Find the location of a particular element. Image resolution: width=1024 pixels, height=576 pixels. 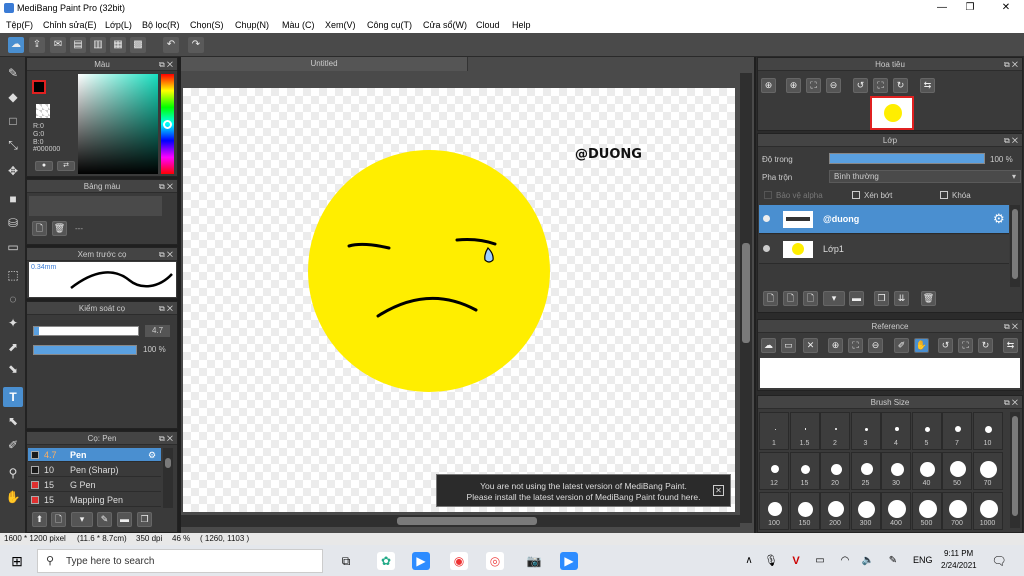

camera-icon: 📷 is located at coordinates (534, 561).